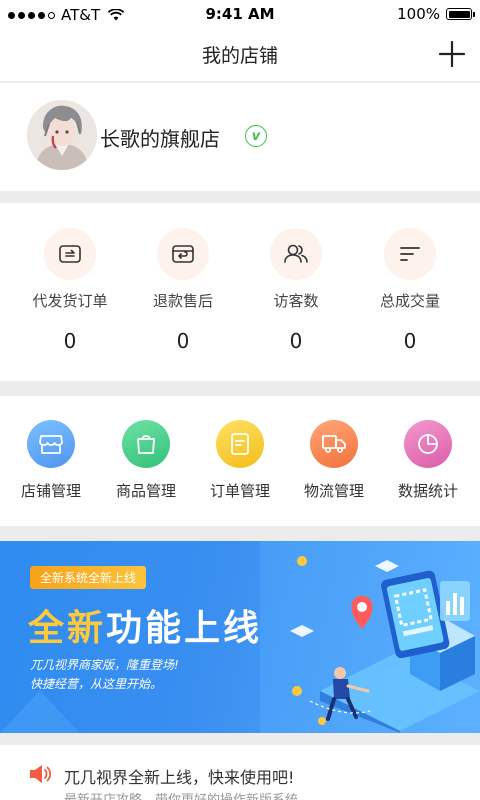 The image size is (480, 800). What do you see at coordinates (452, 54) in the screenshot?
I see `plus-icon` at bounding box center [452, 54].